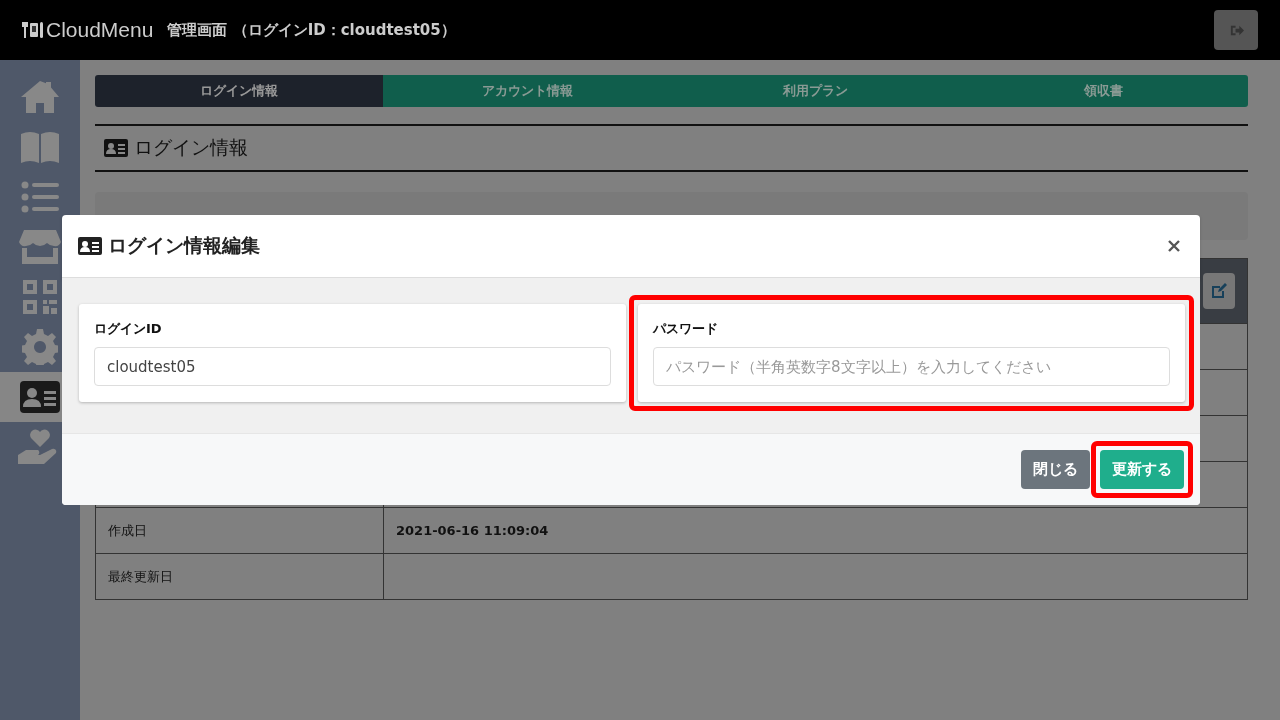  What do you see at coordinates (527, 91) in the screenshot?
I see `tab: アカウント情報` at bounding box center [527, 91].